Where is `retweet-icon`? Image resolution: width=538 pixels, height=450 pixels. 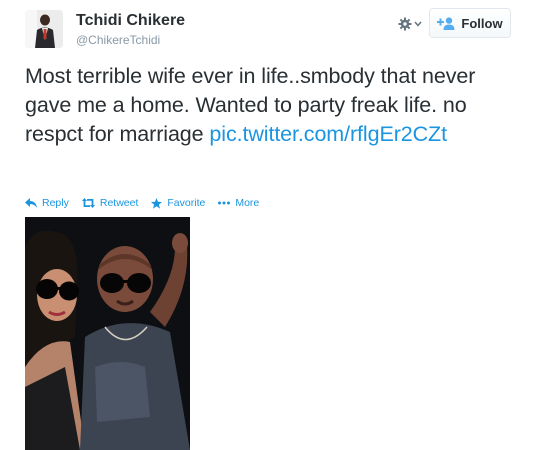 retweet-icon is located at coordinates (88, 203).